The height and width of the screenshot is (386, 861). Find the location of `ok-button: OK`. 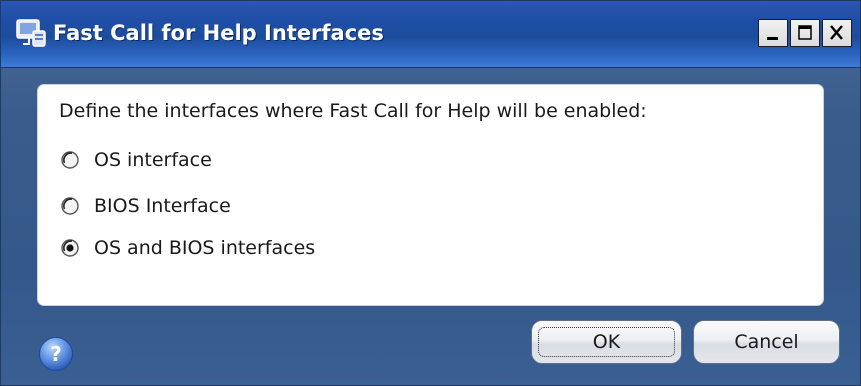

ok-button: OK is located at coordinates (606, 342).